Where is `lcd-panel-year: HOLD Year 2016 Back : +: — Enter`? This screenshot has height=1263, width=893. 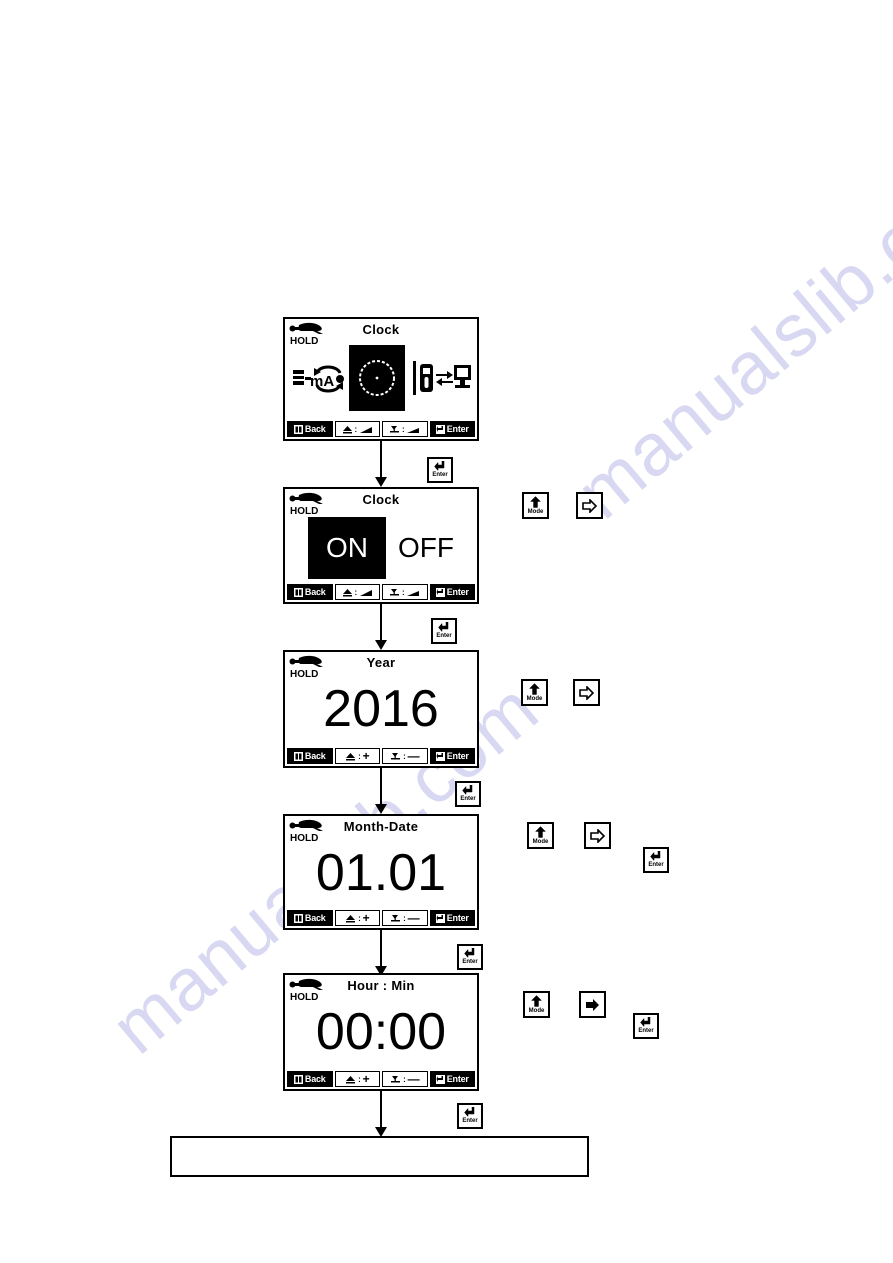 lcd-panel-year: HOLD Year 2016 Back : +: — Enter is located at coordinates (381, 709).